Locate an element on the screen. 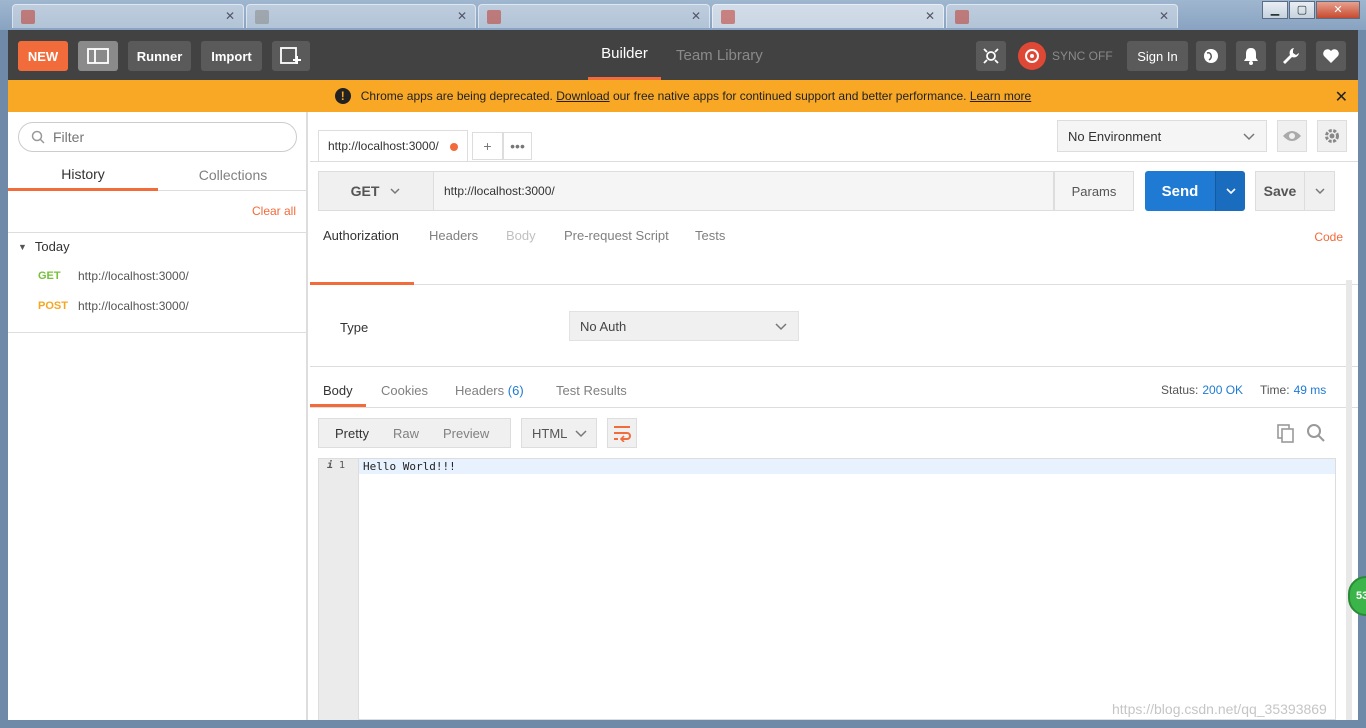  globe-icon is located at coordinates (1211, 56).